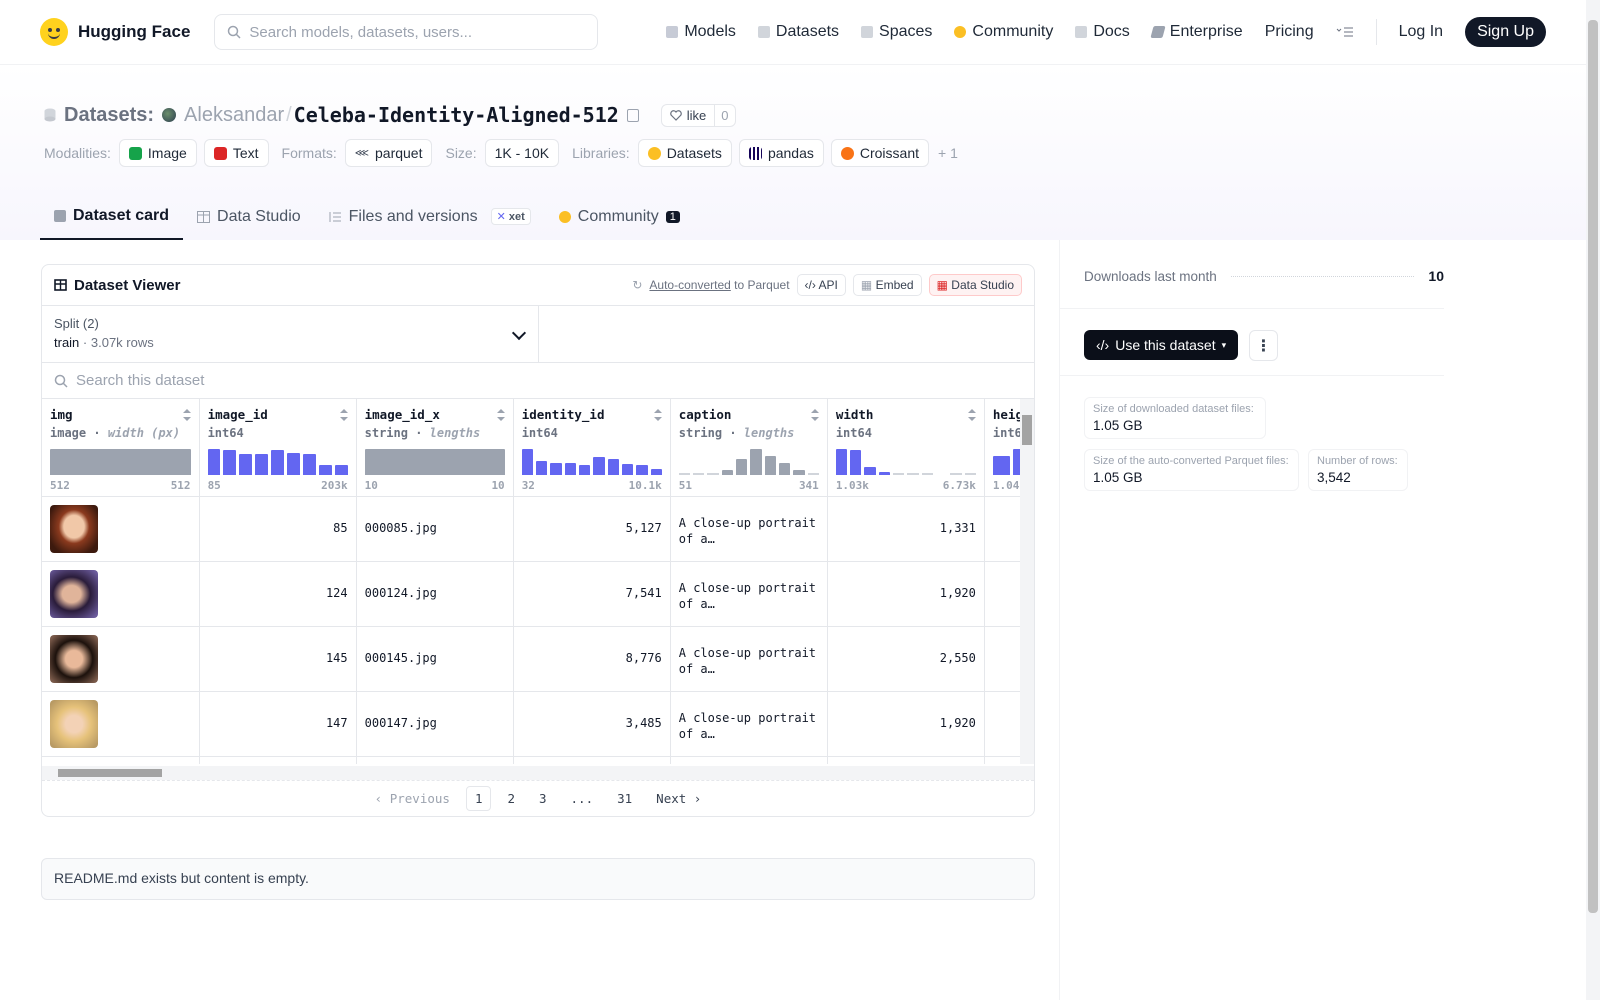  I want to click on cell-identity-id: 7,541, so click(592, 594).